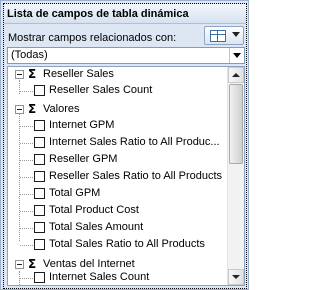  I want to click on field-row: Internet Sales Count, so click(117, 277).